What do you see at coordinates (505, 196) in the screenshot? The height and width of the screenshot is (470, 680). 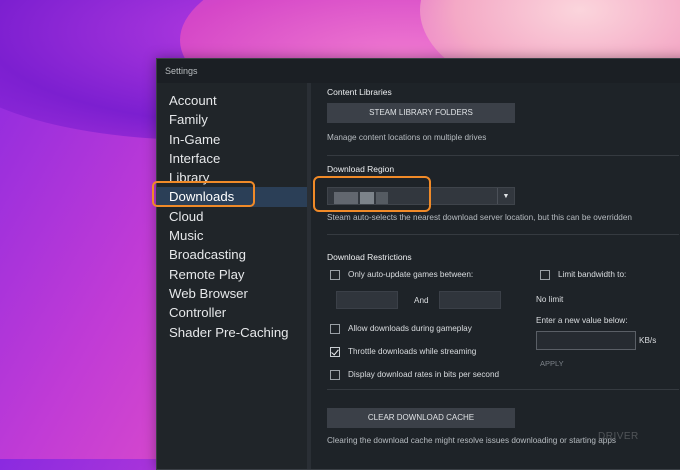 I see `chevron-down-icon: ▼` at bounding box center [505, 196].